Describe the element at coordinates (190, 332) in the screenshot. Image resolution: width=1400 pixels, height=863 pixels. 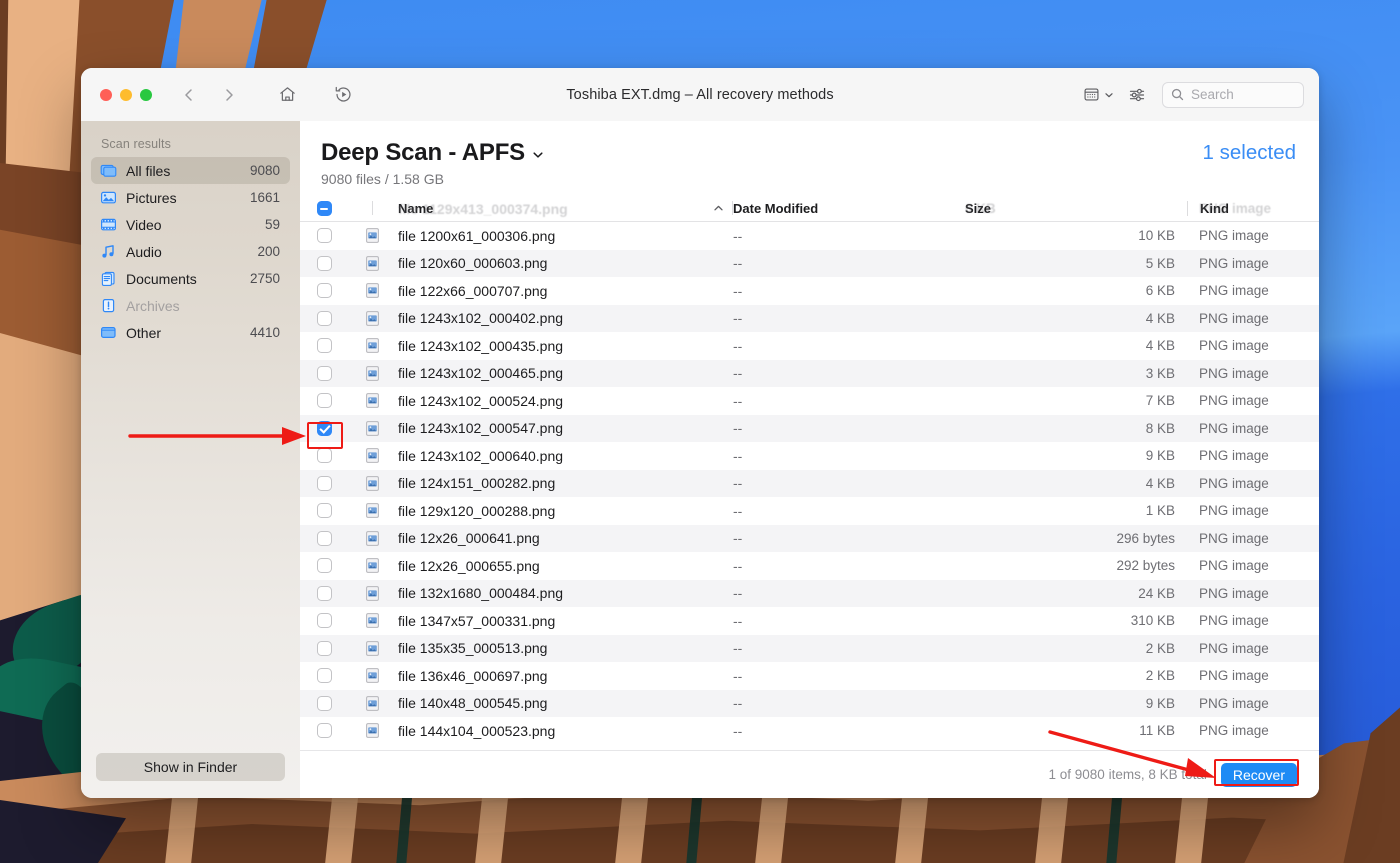
I see `sidebar-item-other: Other 4410` at that location.